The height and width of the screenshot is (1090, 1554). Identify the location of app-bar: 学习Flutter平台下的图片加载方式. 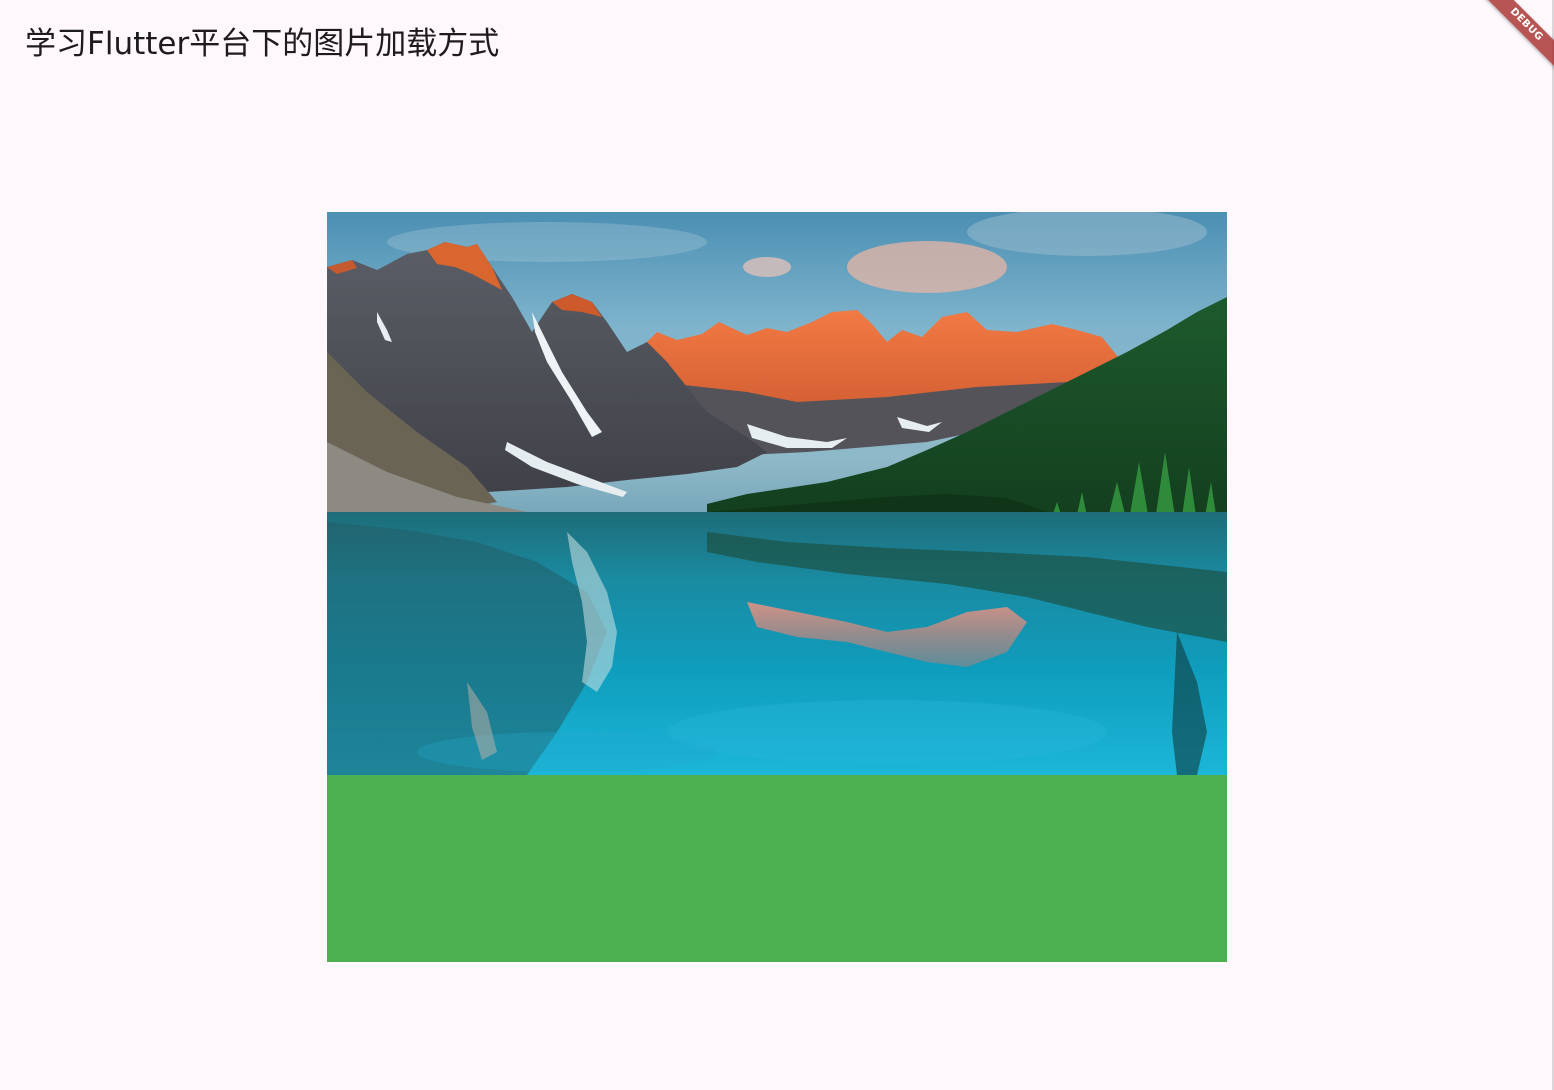
(776, 44).